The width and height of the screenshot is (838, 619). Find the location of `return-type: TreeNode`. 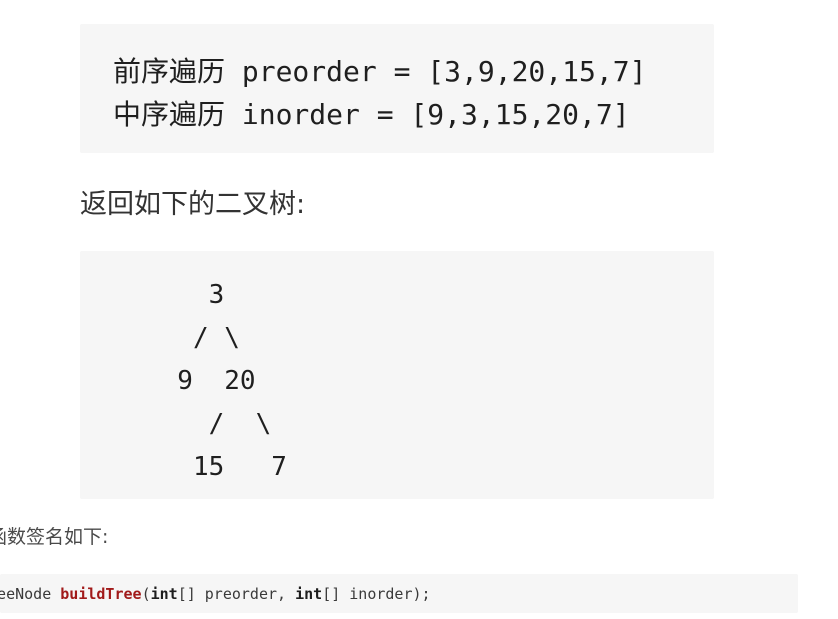

return-type: TreeNode is located at coordinates (26, 594).